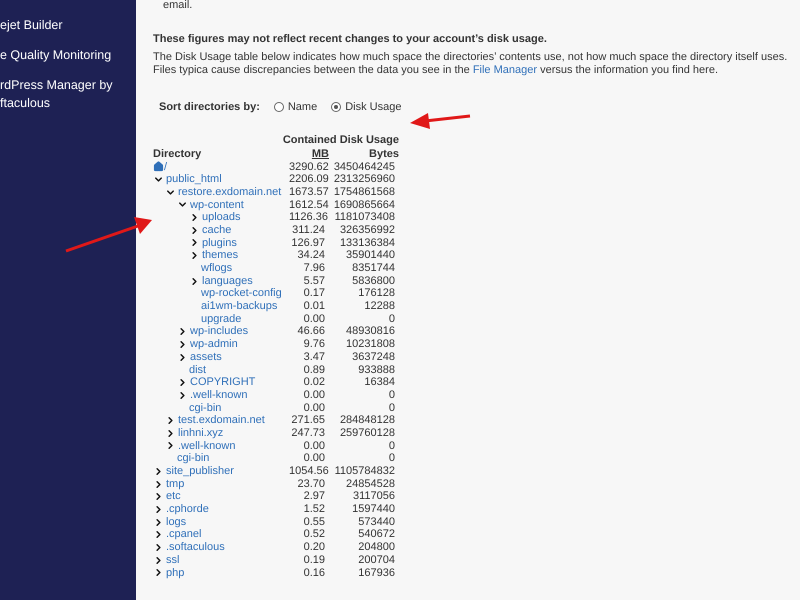 The height and width of the screenshot is (600, 800). What do you see at coordinates (313, 306) in the screenshot?
I see `table-cell-text: 0.01` at bounding box center [313, 306].